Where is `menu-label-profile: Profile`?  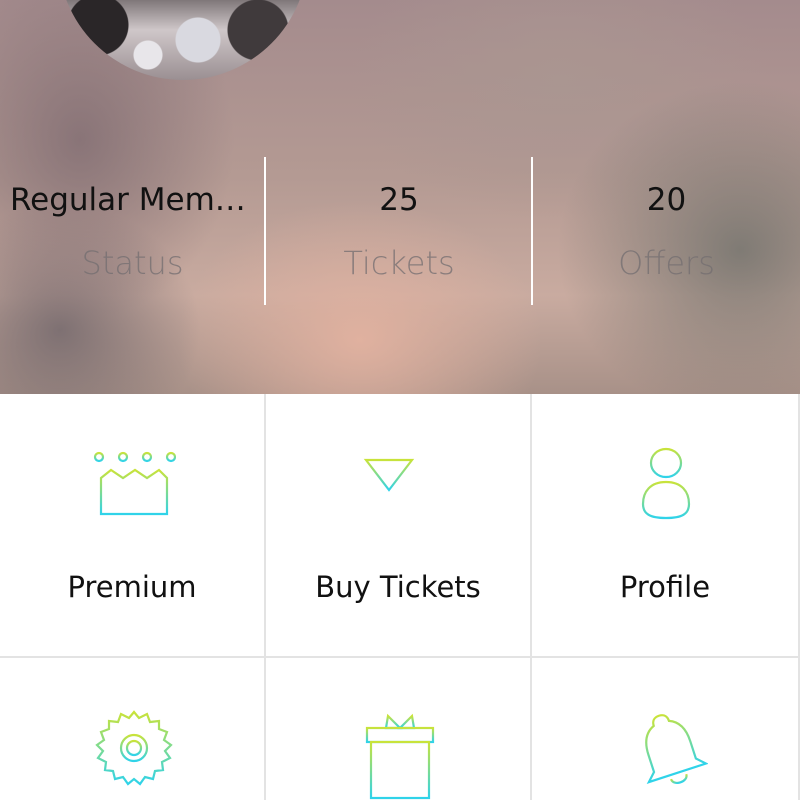 menu-label-profile: Profile is located at coordinates (665, 587).